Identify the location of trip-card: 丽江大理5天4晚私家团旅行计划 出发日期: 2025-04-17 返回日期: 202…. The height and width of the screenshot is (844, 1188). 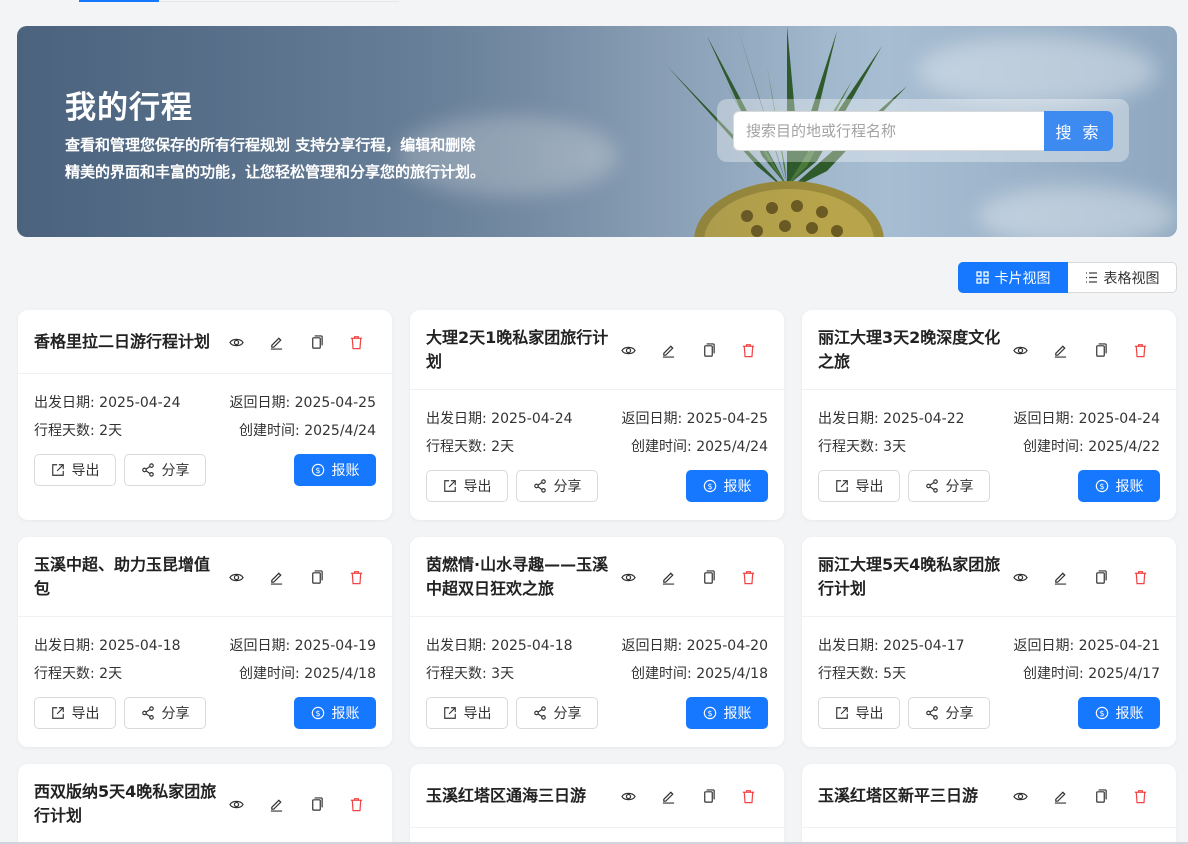
(989, 642).